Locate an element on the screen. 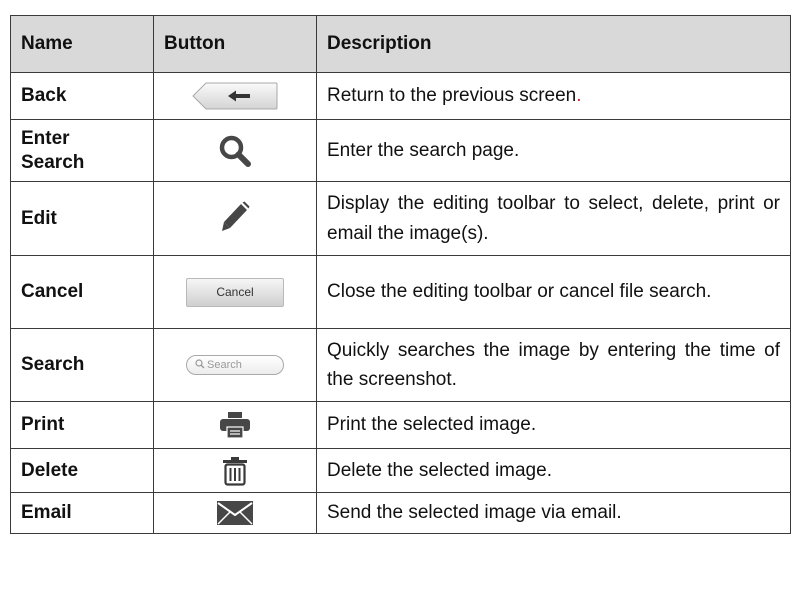  row-name: Enter Search is located at coordinates (82, 150).